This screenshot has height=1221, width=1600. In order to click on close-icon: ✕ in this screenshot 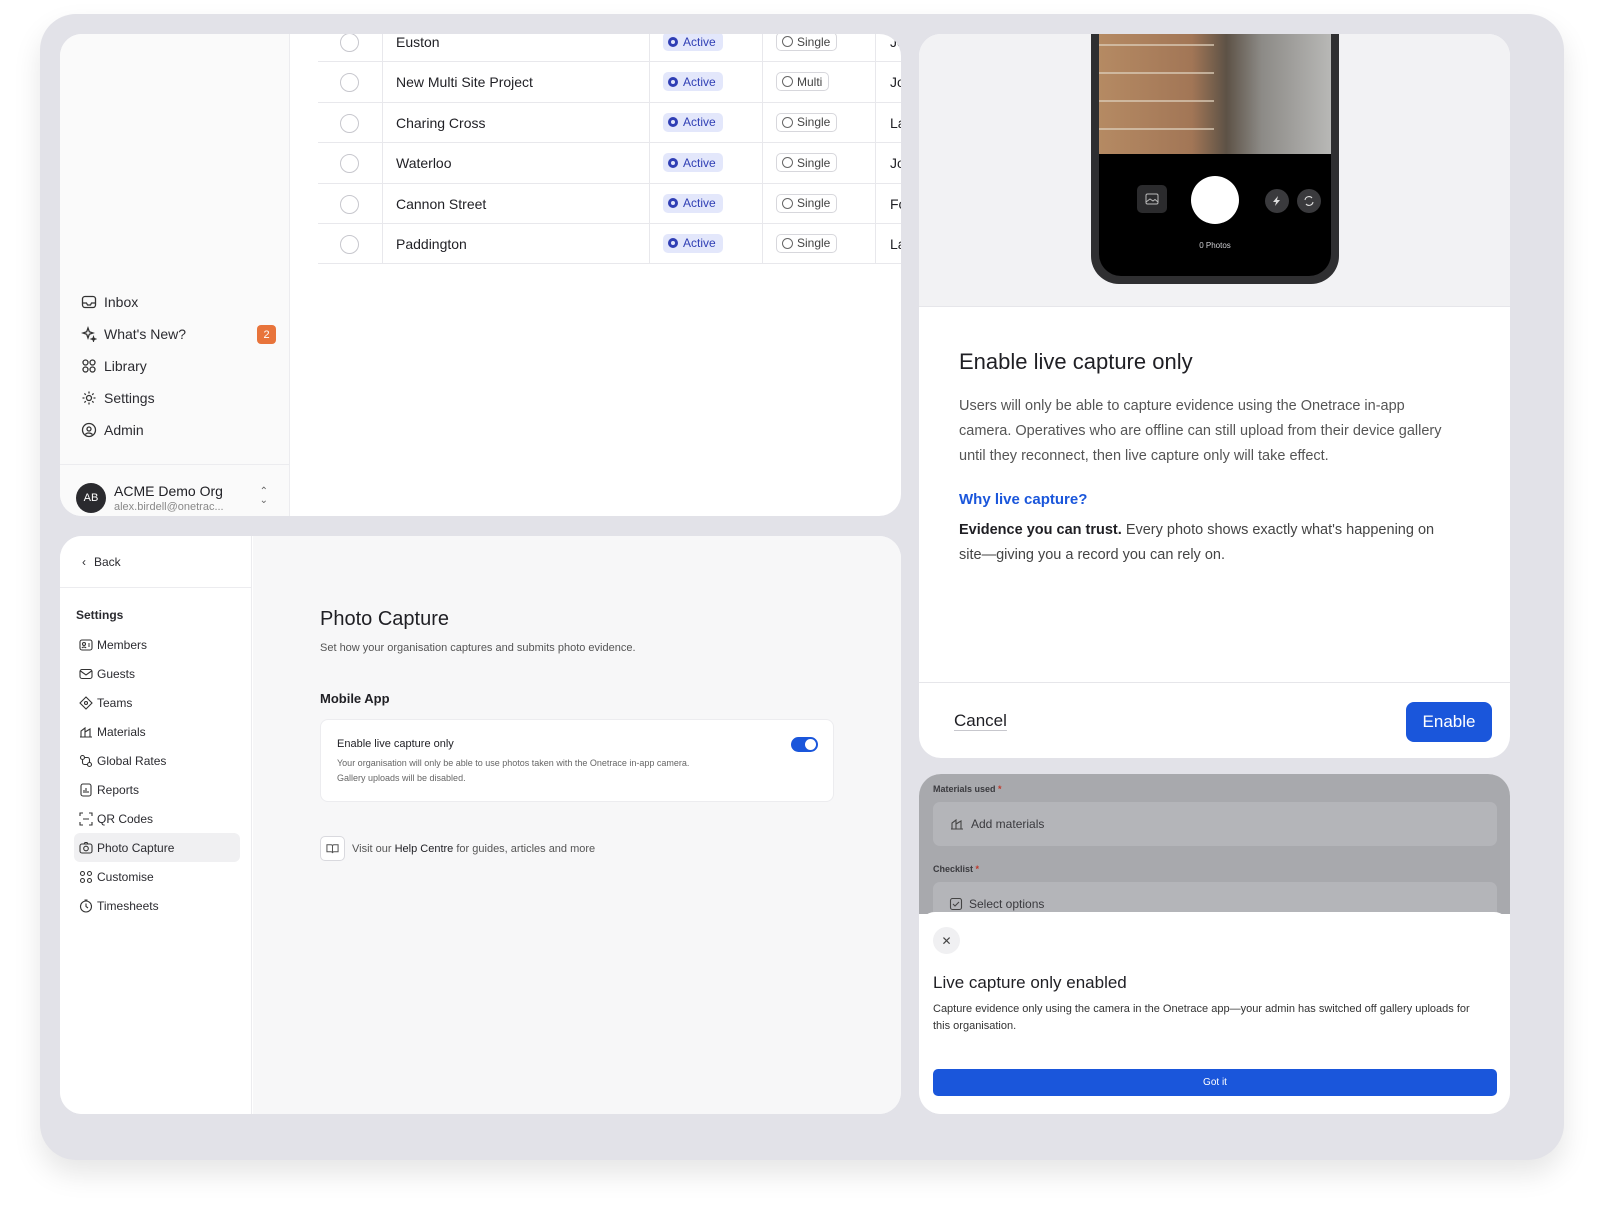, I will do `click(946, 940)`.